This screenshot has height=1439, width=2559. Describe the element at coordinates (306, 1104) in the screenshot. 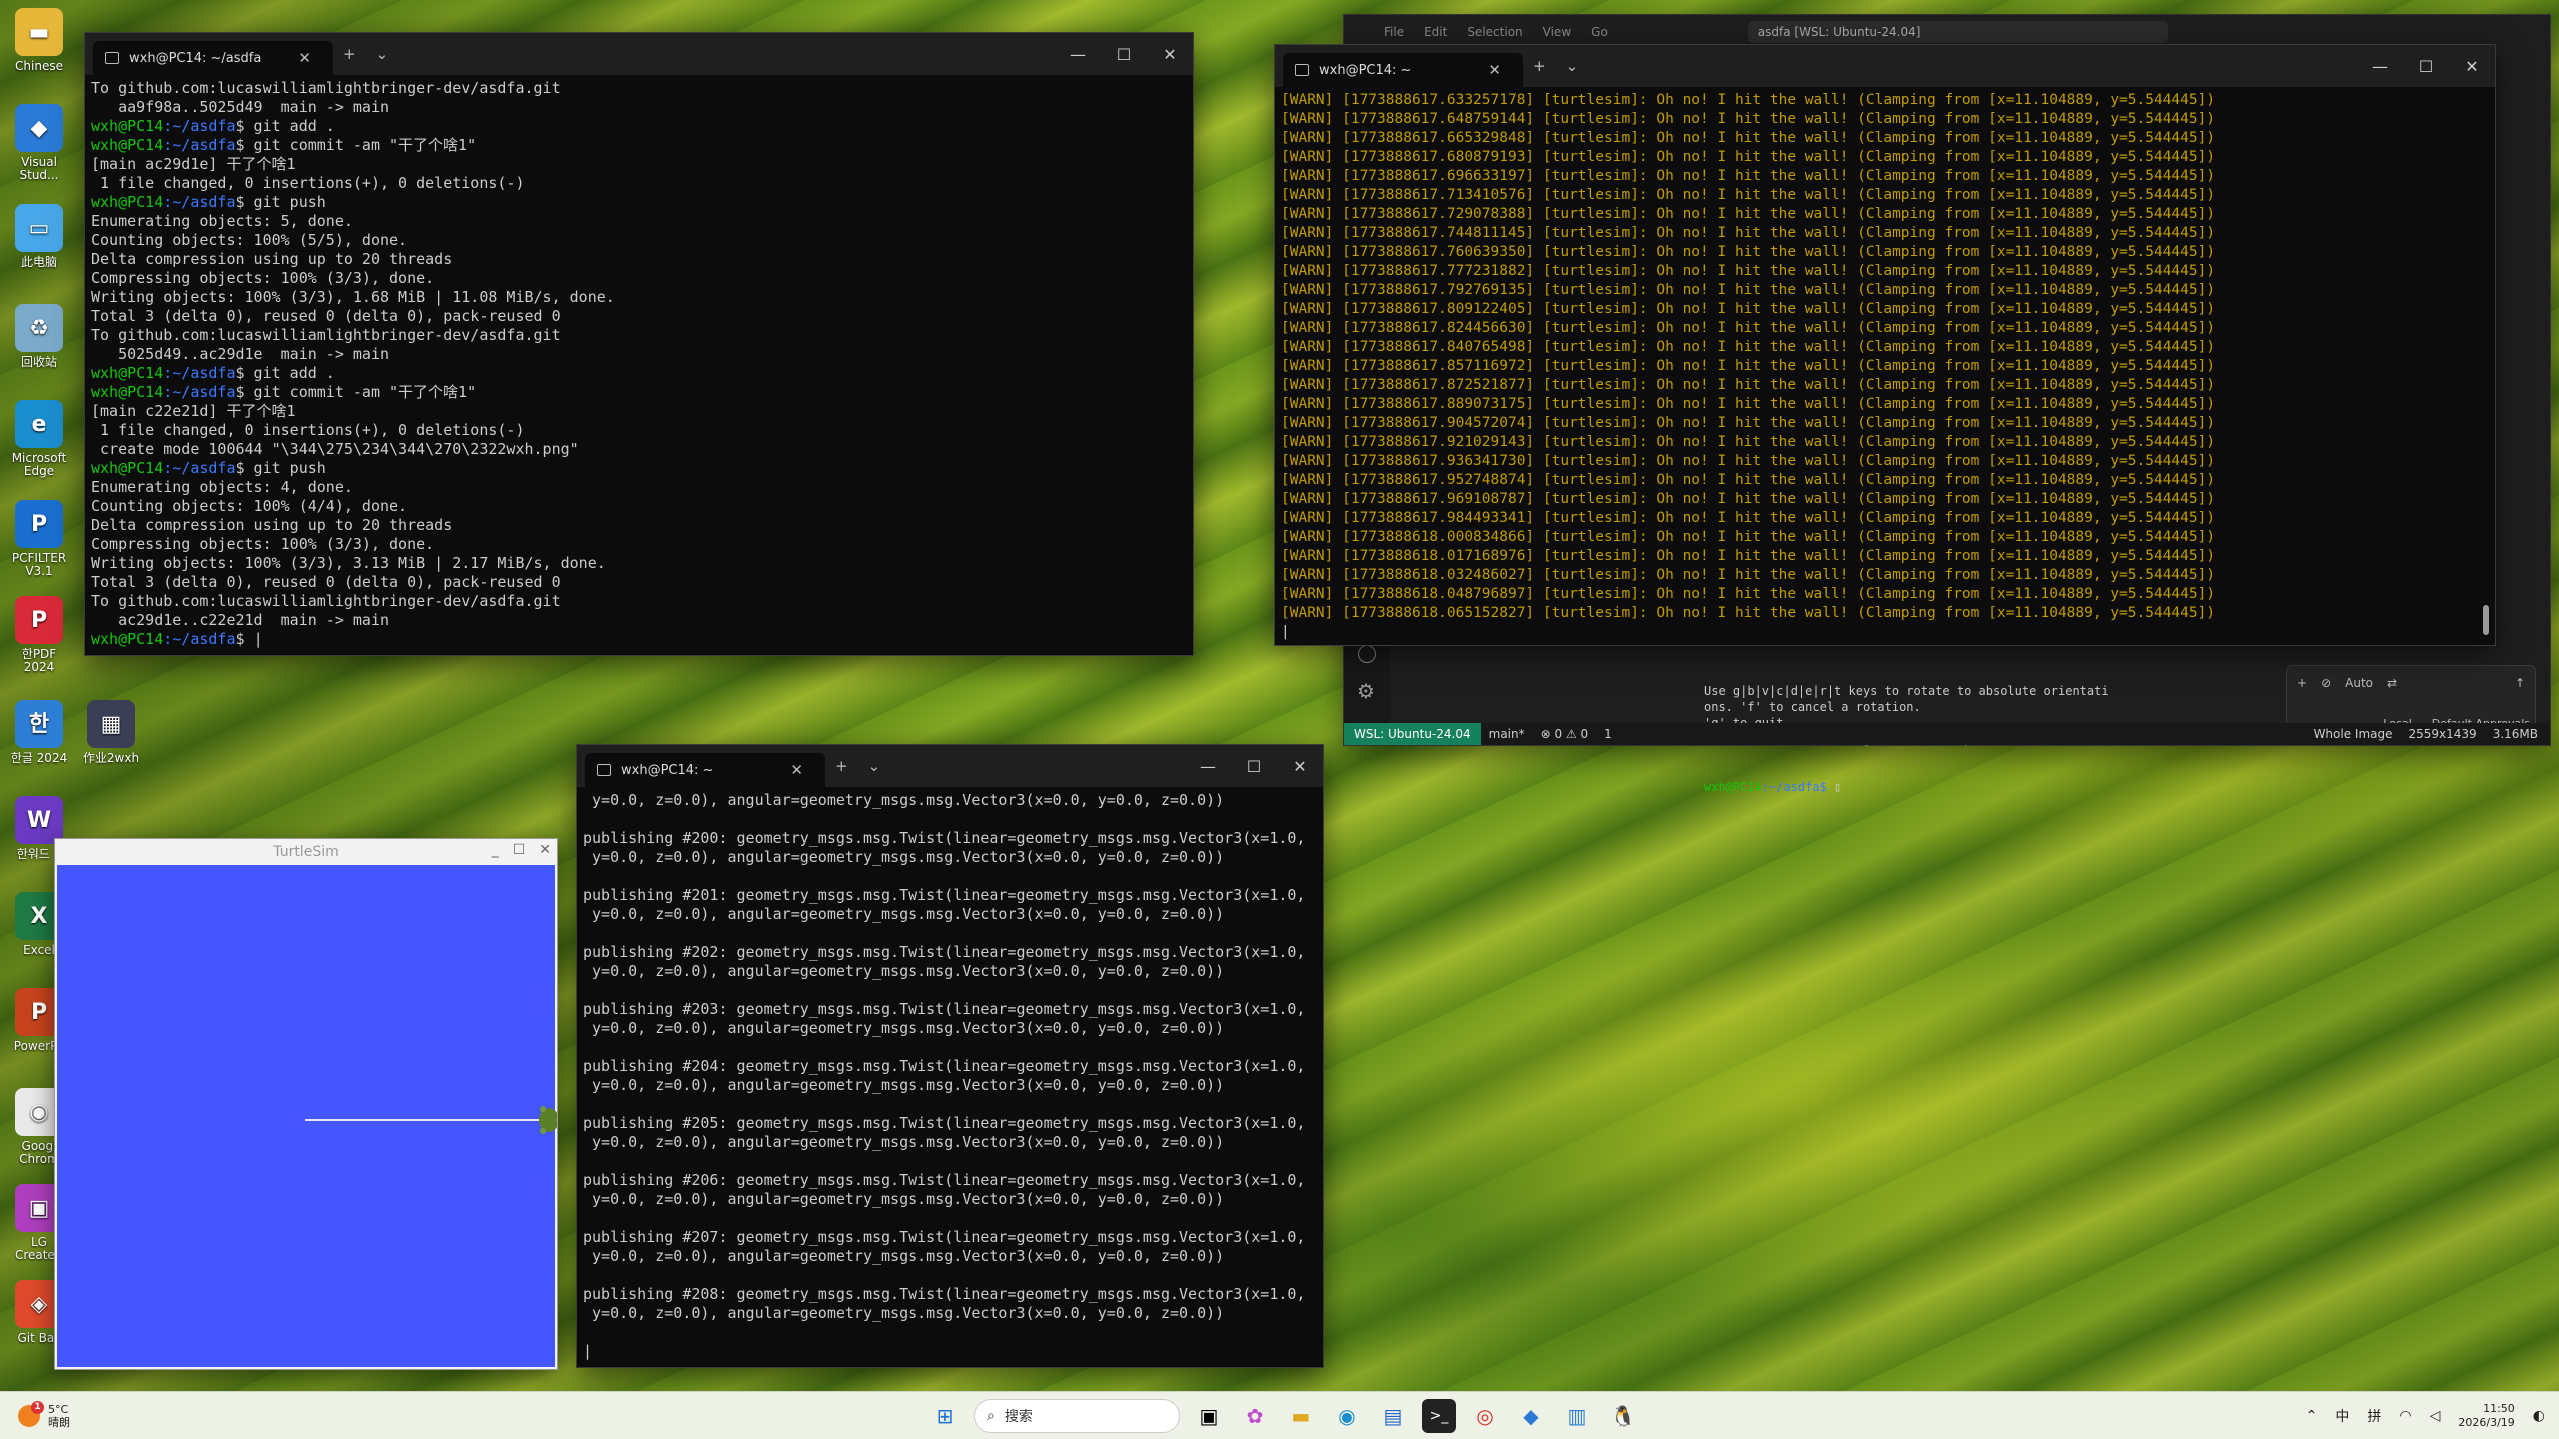

I see `turtlesim-window: TurtleSim _ ☐ ✕` at that location.